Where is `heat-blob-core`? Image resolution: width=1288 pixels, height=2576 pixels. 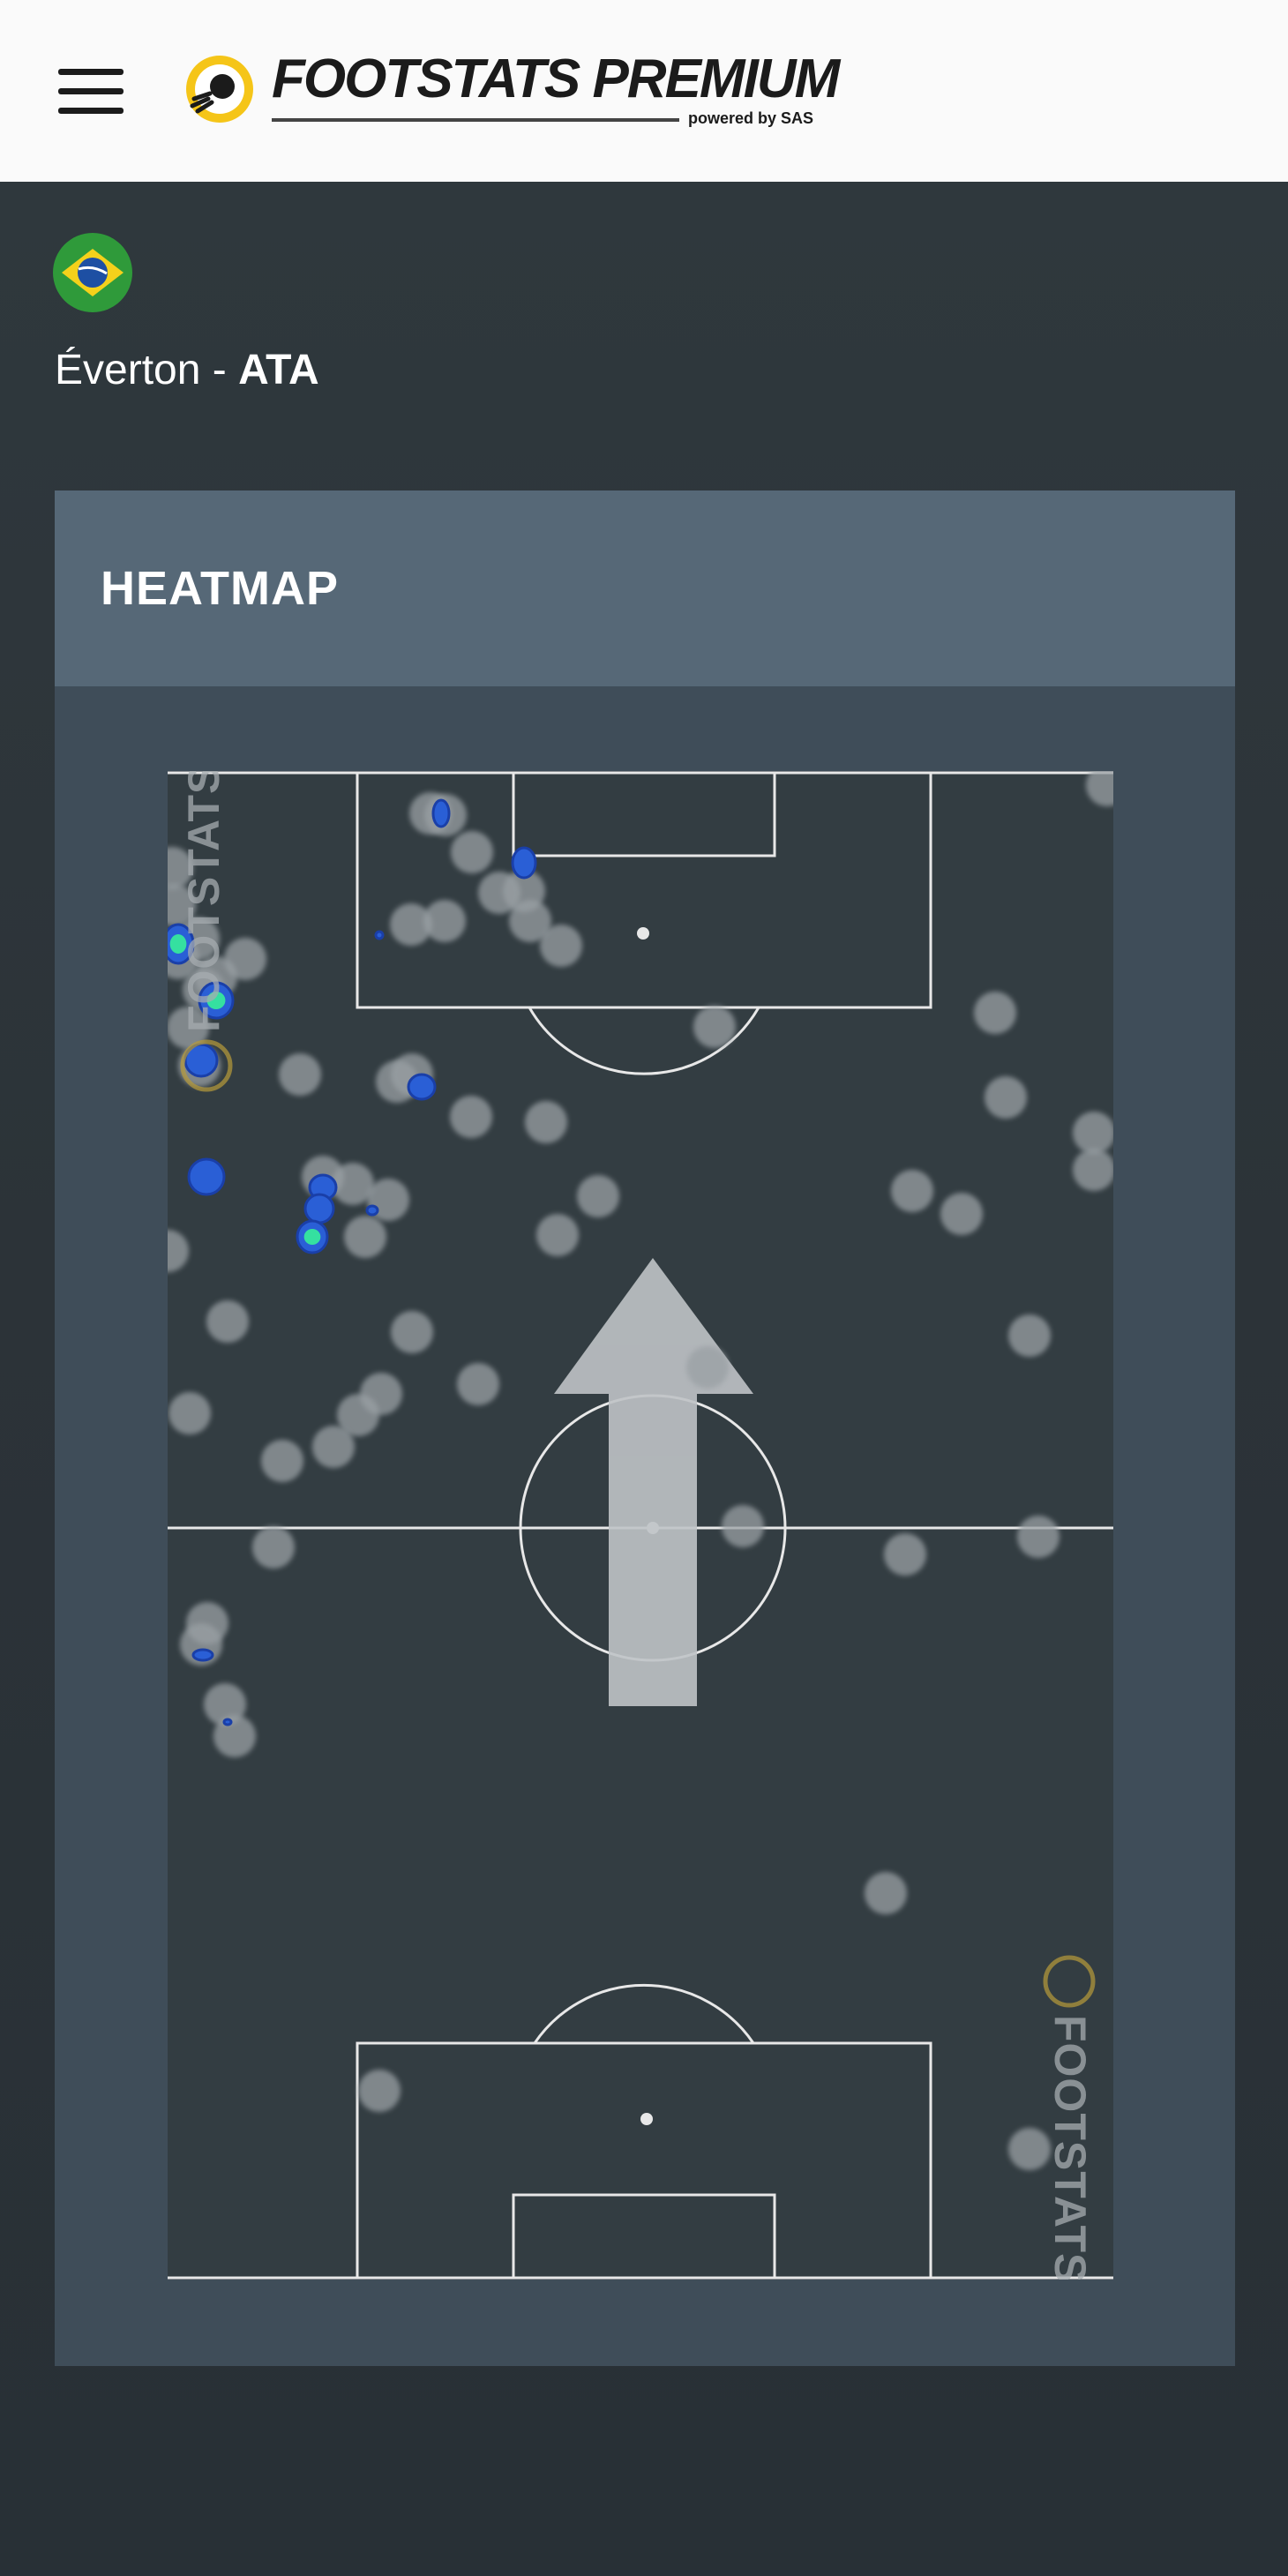 heat-blob-core is located at coordinates (312, 1237).